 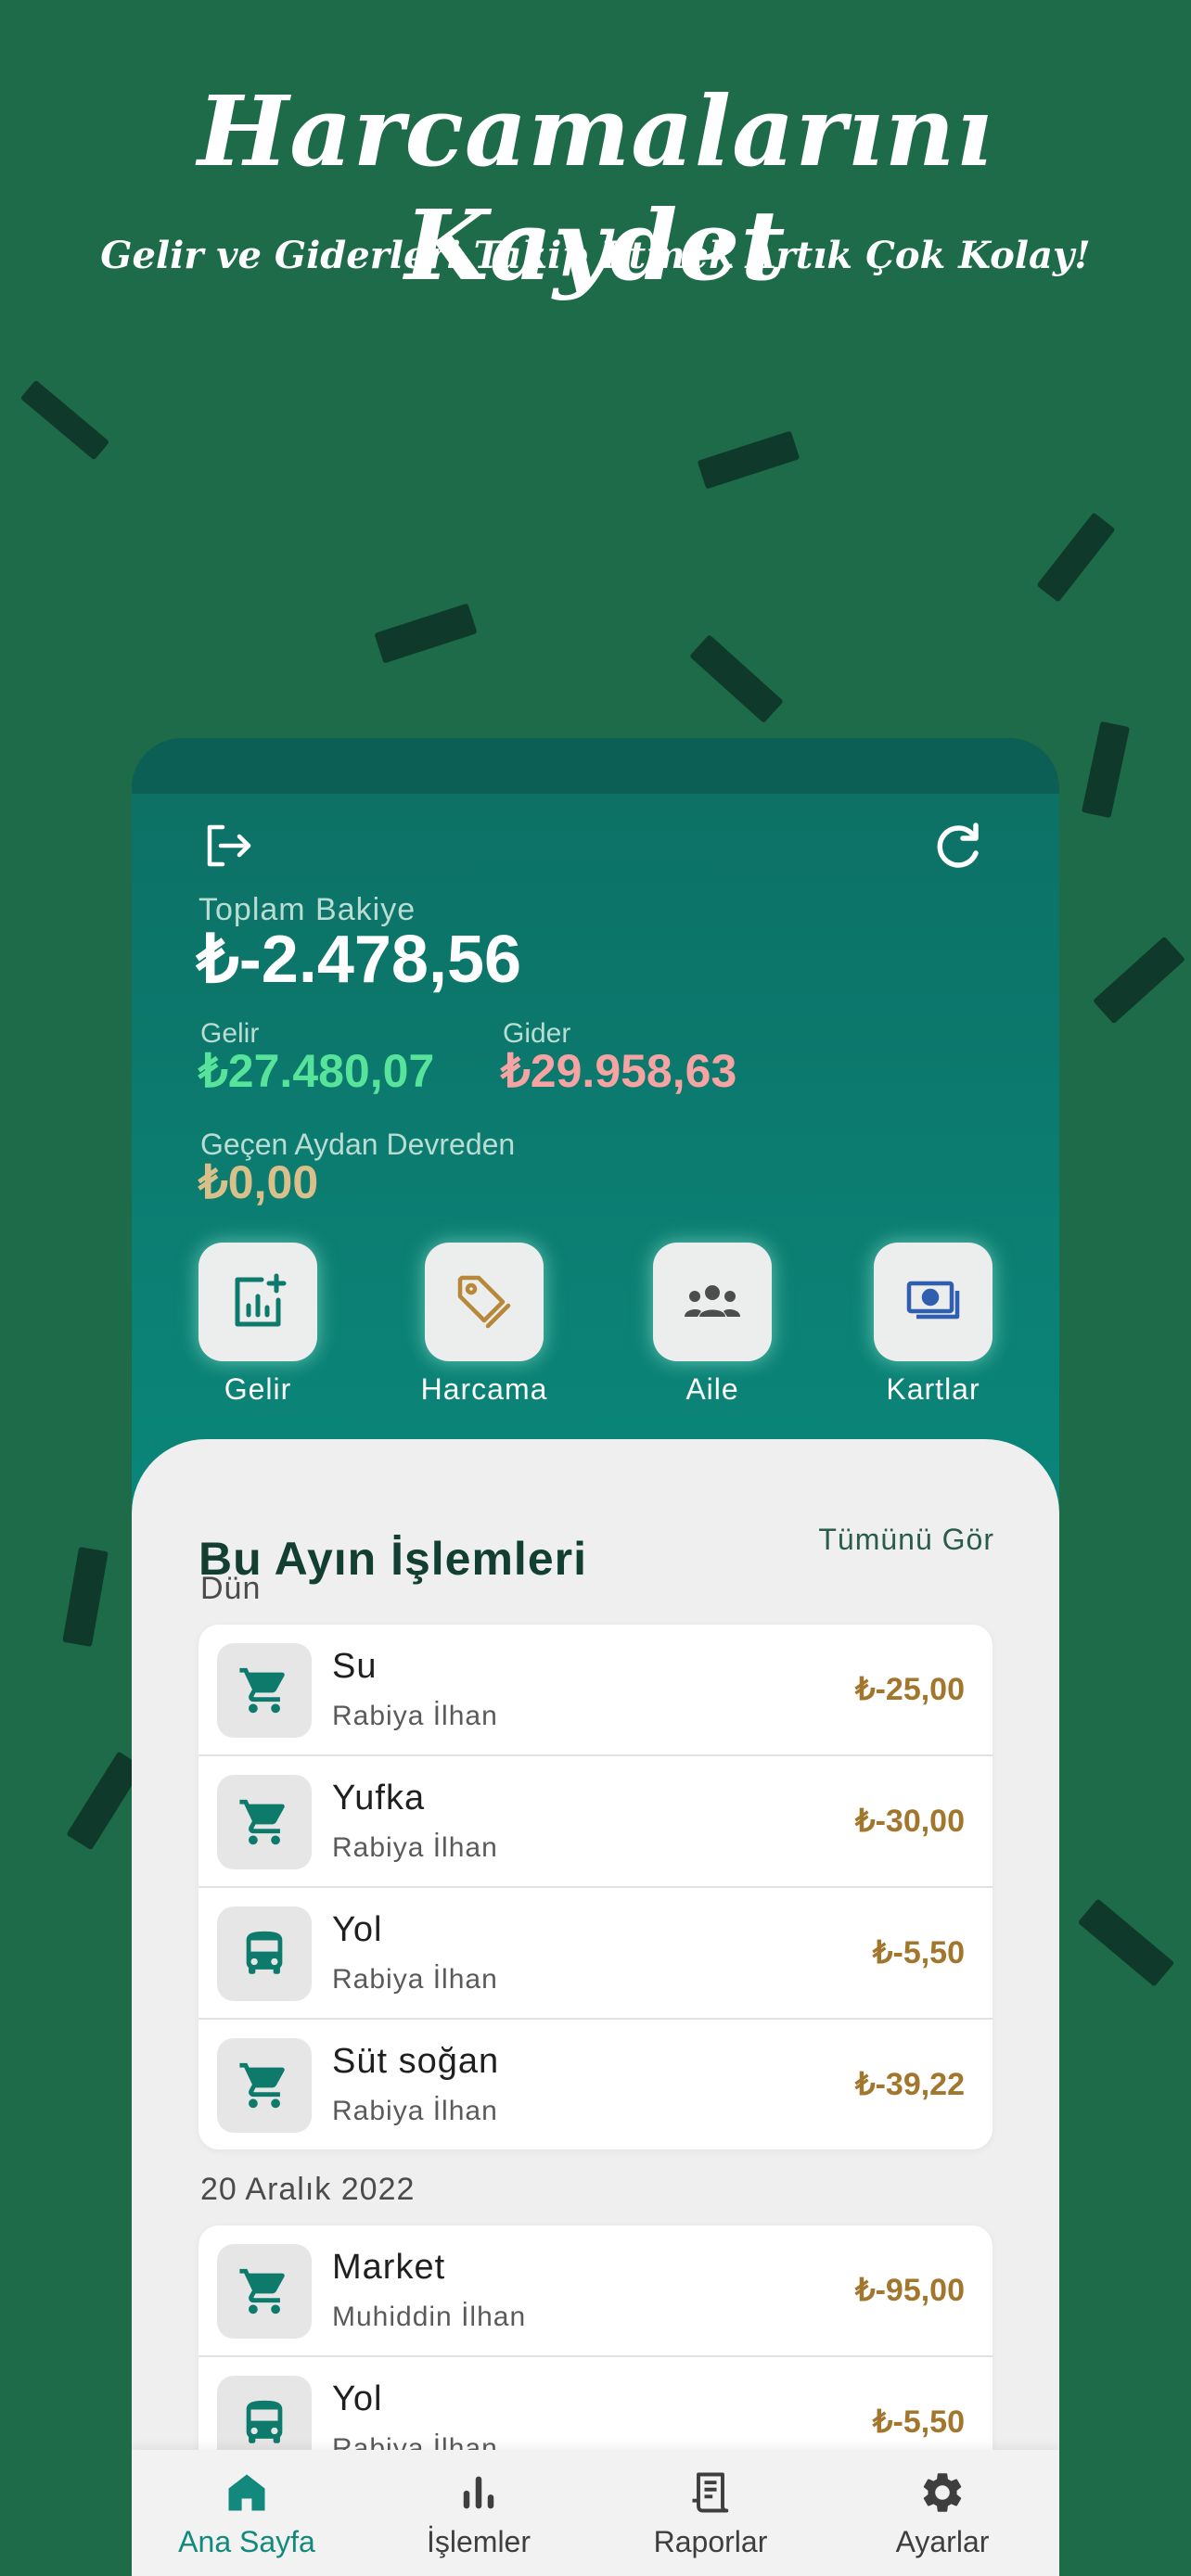 I want to click on transaction-row: Süt soğan Rabiya İlhan ₺-39,22, so click(x=595, y=2084).